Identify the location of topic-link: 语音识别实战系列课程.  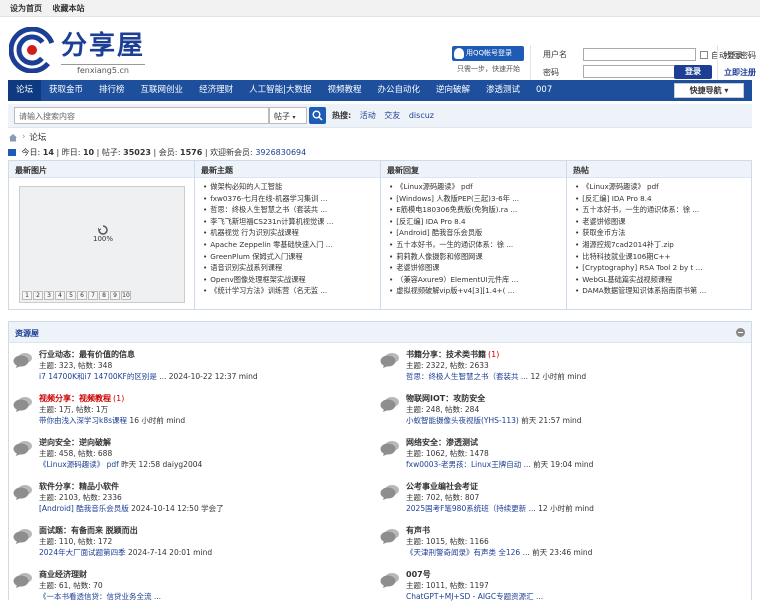
(289, 268).